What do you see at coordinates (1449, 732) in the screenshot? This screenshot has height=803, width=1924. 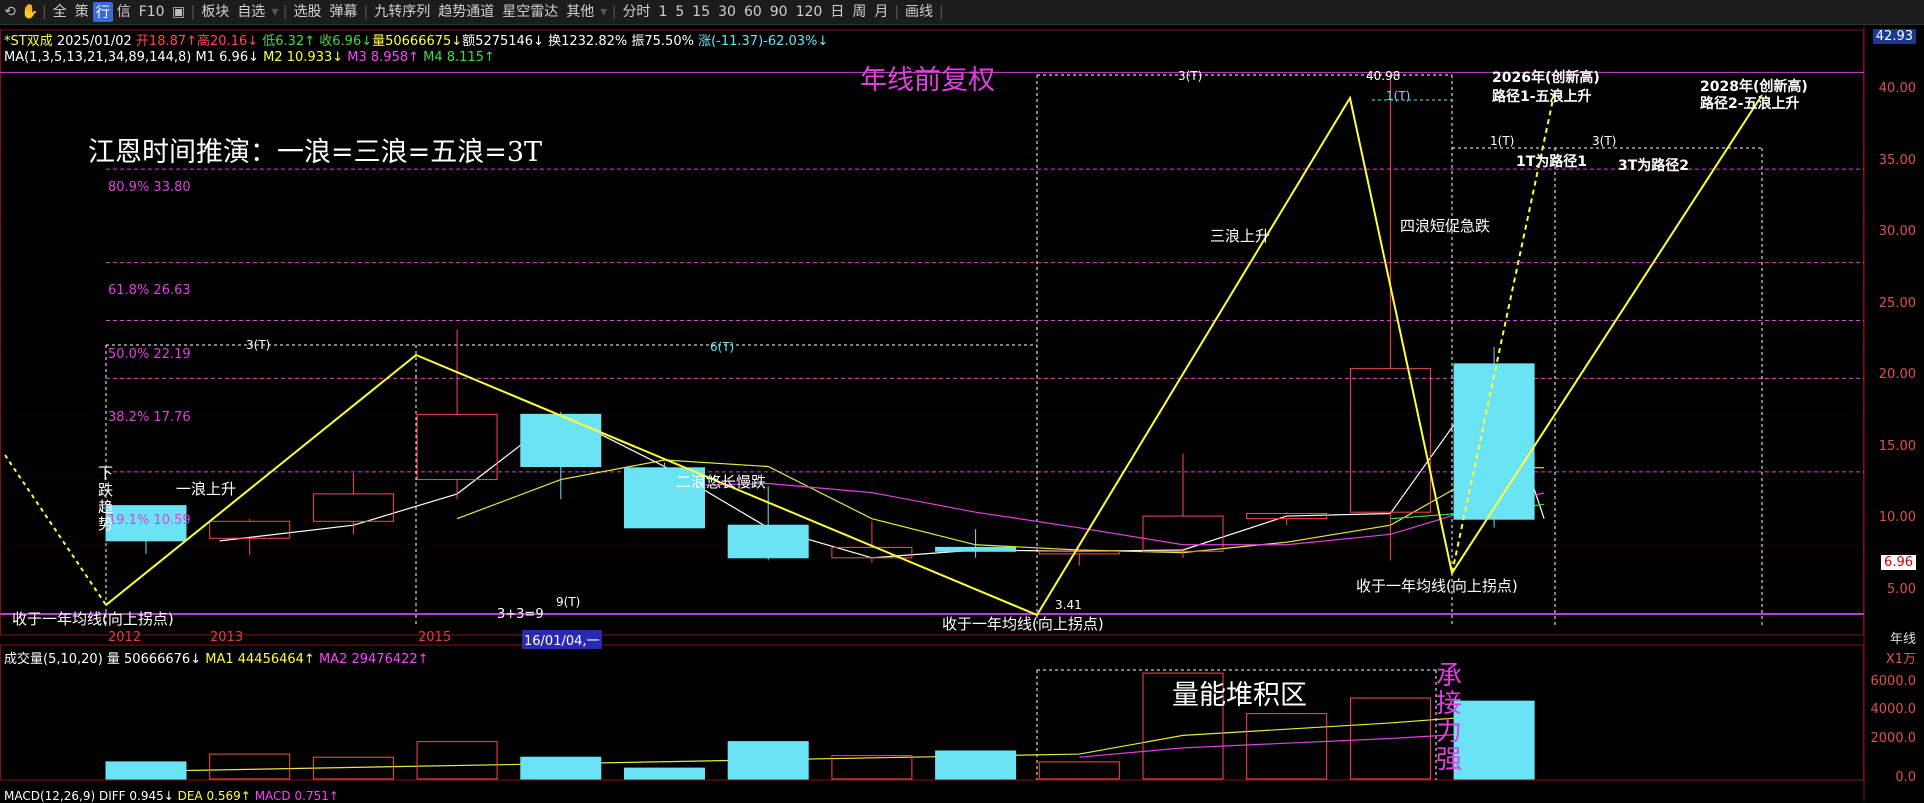 I see `support-char: 力` at bounding box center [1449, 732].